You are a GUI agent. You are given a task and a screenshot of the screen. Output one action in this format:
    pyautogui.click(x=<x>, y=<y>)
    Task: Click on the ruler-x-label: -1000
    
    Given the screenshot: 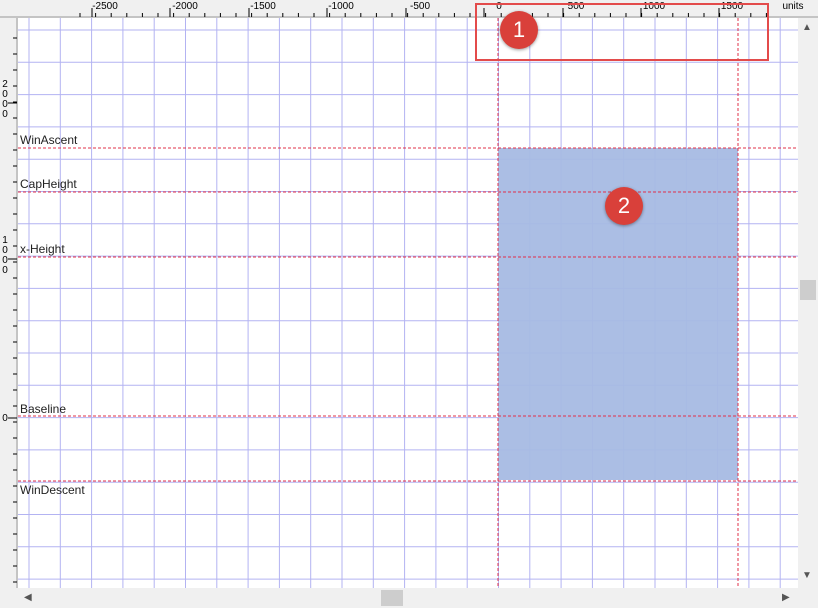 What is the action you would take?
    pyautogui.click(x=341, y=6)
    